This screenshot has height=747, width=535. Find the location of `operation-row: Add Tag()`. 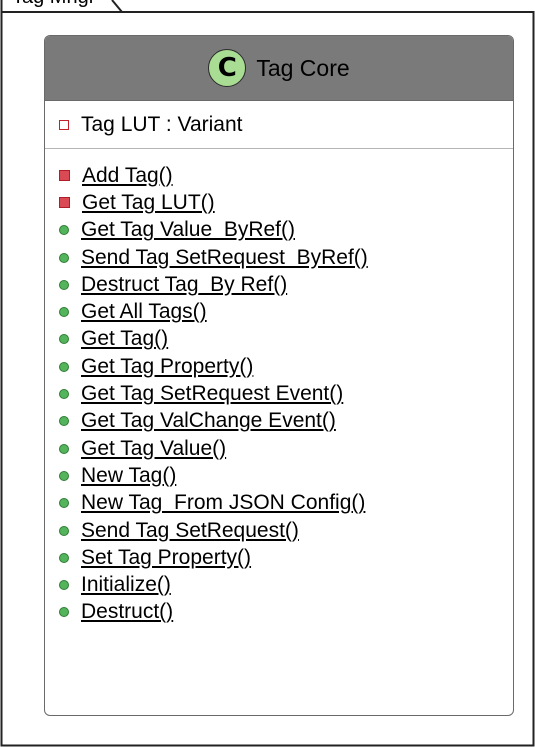

operation-row: Add Tag() is located at coordinates (286, 175).